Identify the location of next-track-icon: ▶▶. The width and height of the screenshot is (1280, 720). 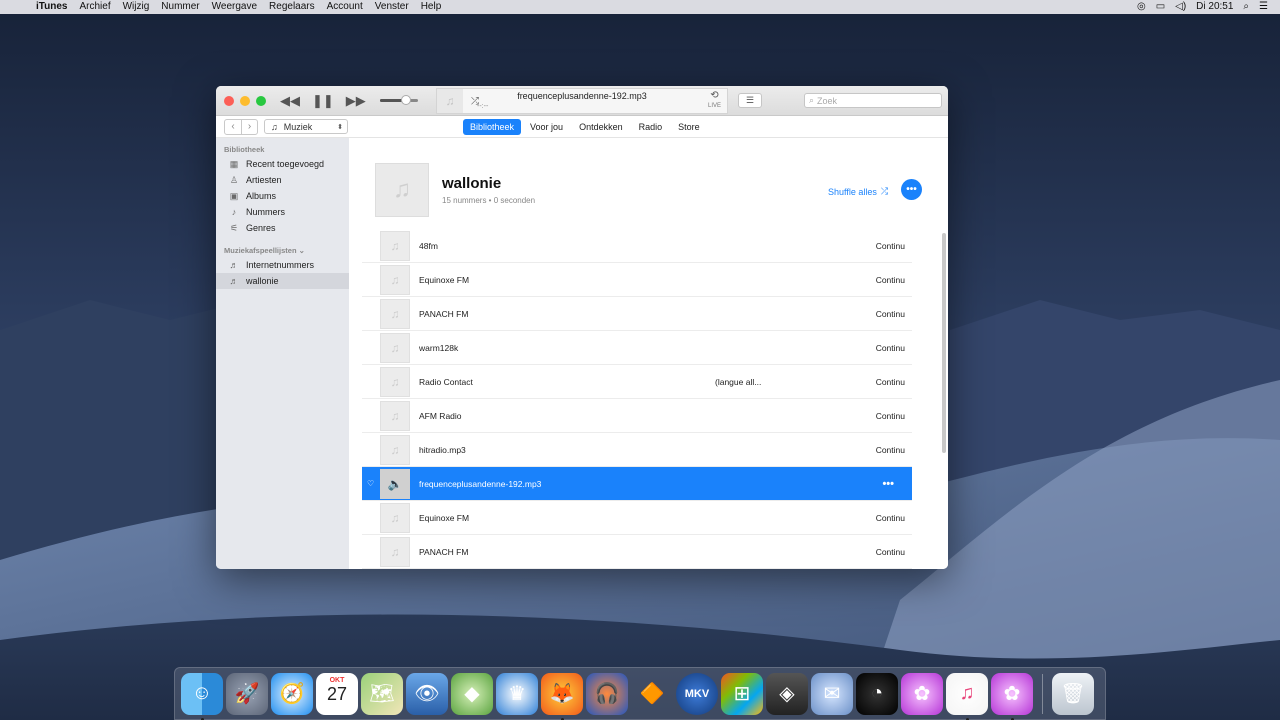
(356, 101).